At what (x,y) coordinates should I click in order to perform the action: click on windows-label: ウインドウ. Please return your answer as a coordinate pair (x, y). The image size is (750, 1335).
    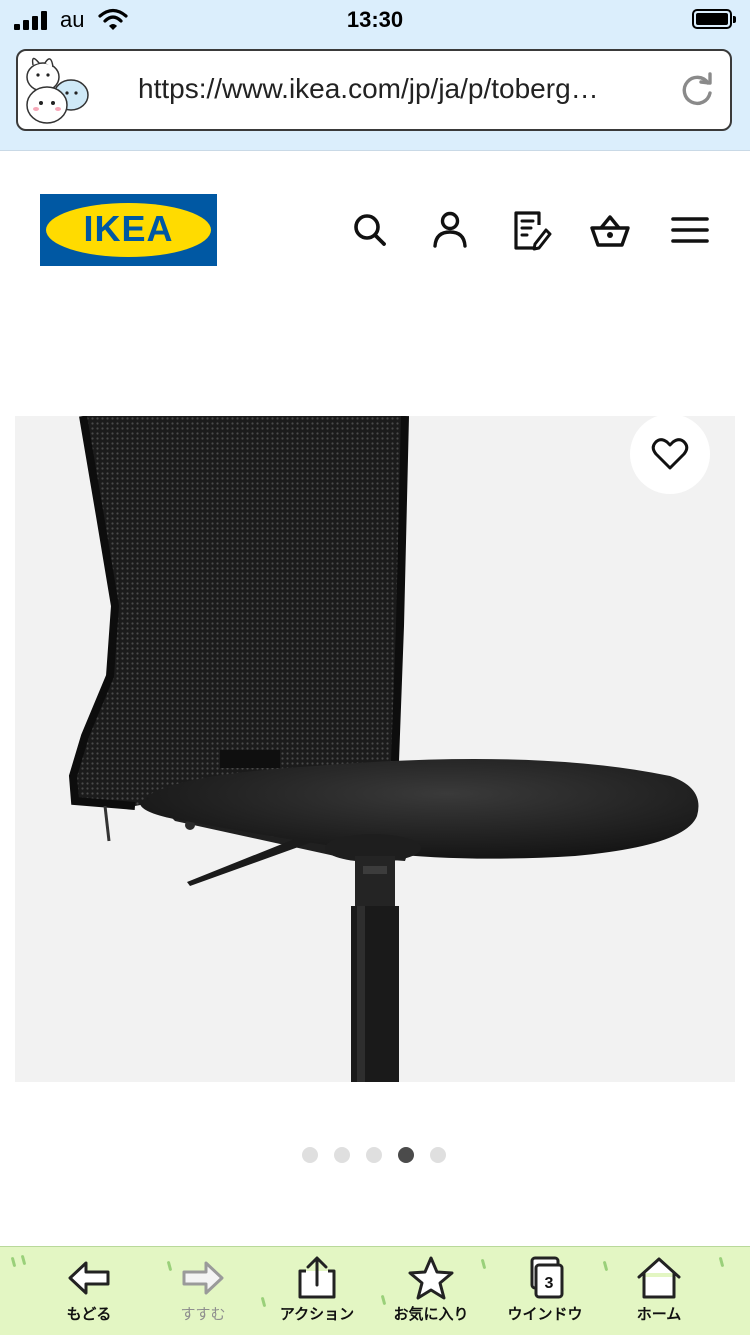
    Looking at the image, I should click on (545, 1314).